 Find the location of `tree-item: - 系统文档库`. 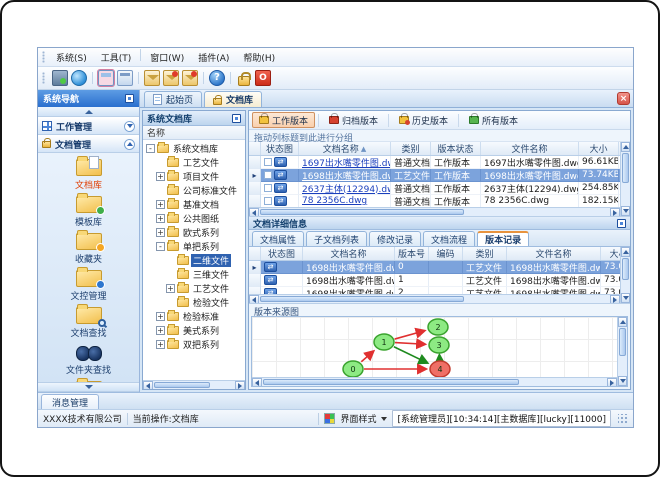

tree-item: - 系统文档库 is located at coordinates (194, 148).